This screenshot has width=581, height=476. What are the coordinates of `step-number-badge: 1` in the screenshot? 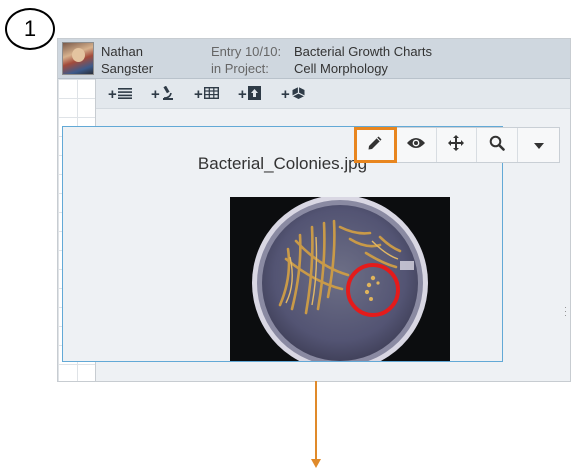 It's located at (30, 29).